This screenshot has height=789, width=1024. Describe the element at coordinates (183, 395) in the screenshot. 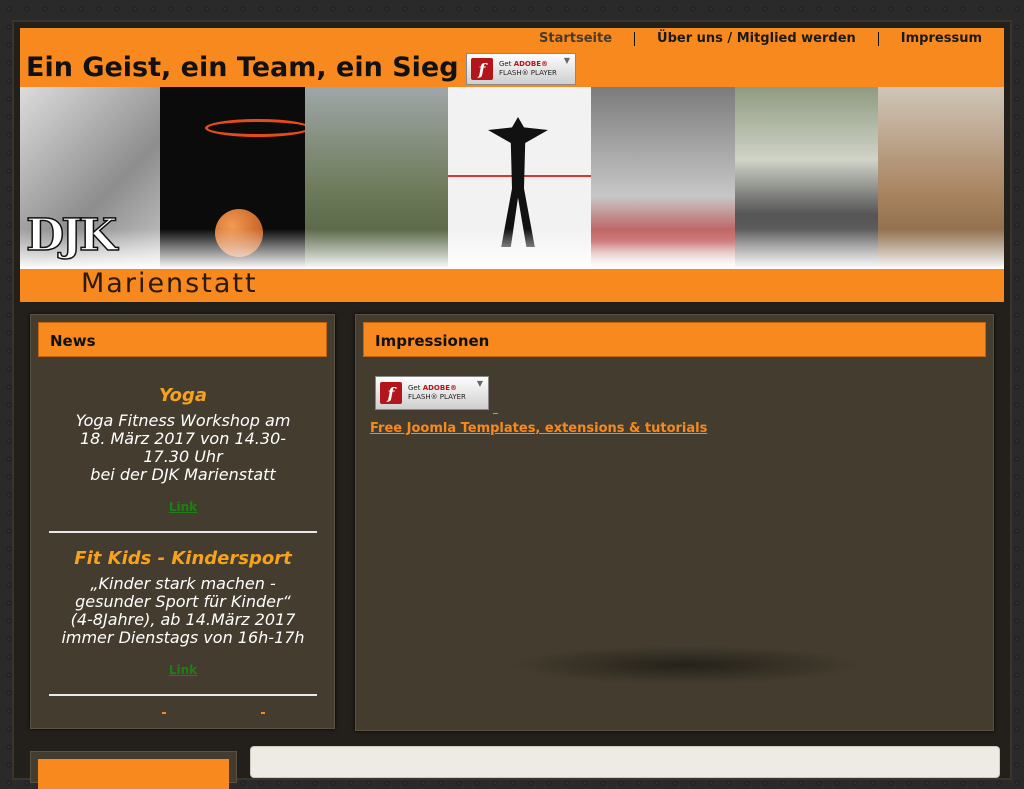

I see `news-item-title: Yoga` at that location.